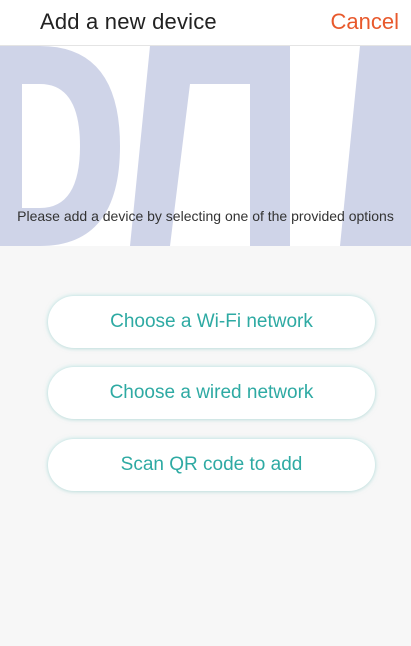  Describe the element at coordinates (205, 45) in the screenshot. I see `header-divider` at that location.